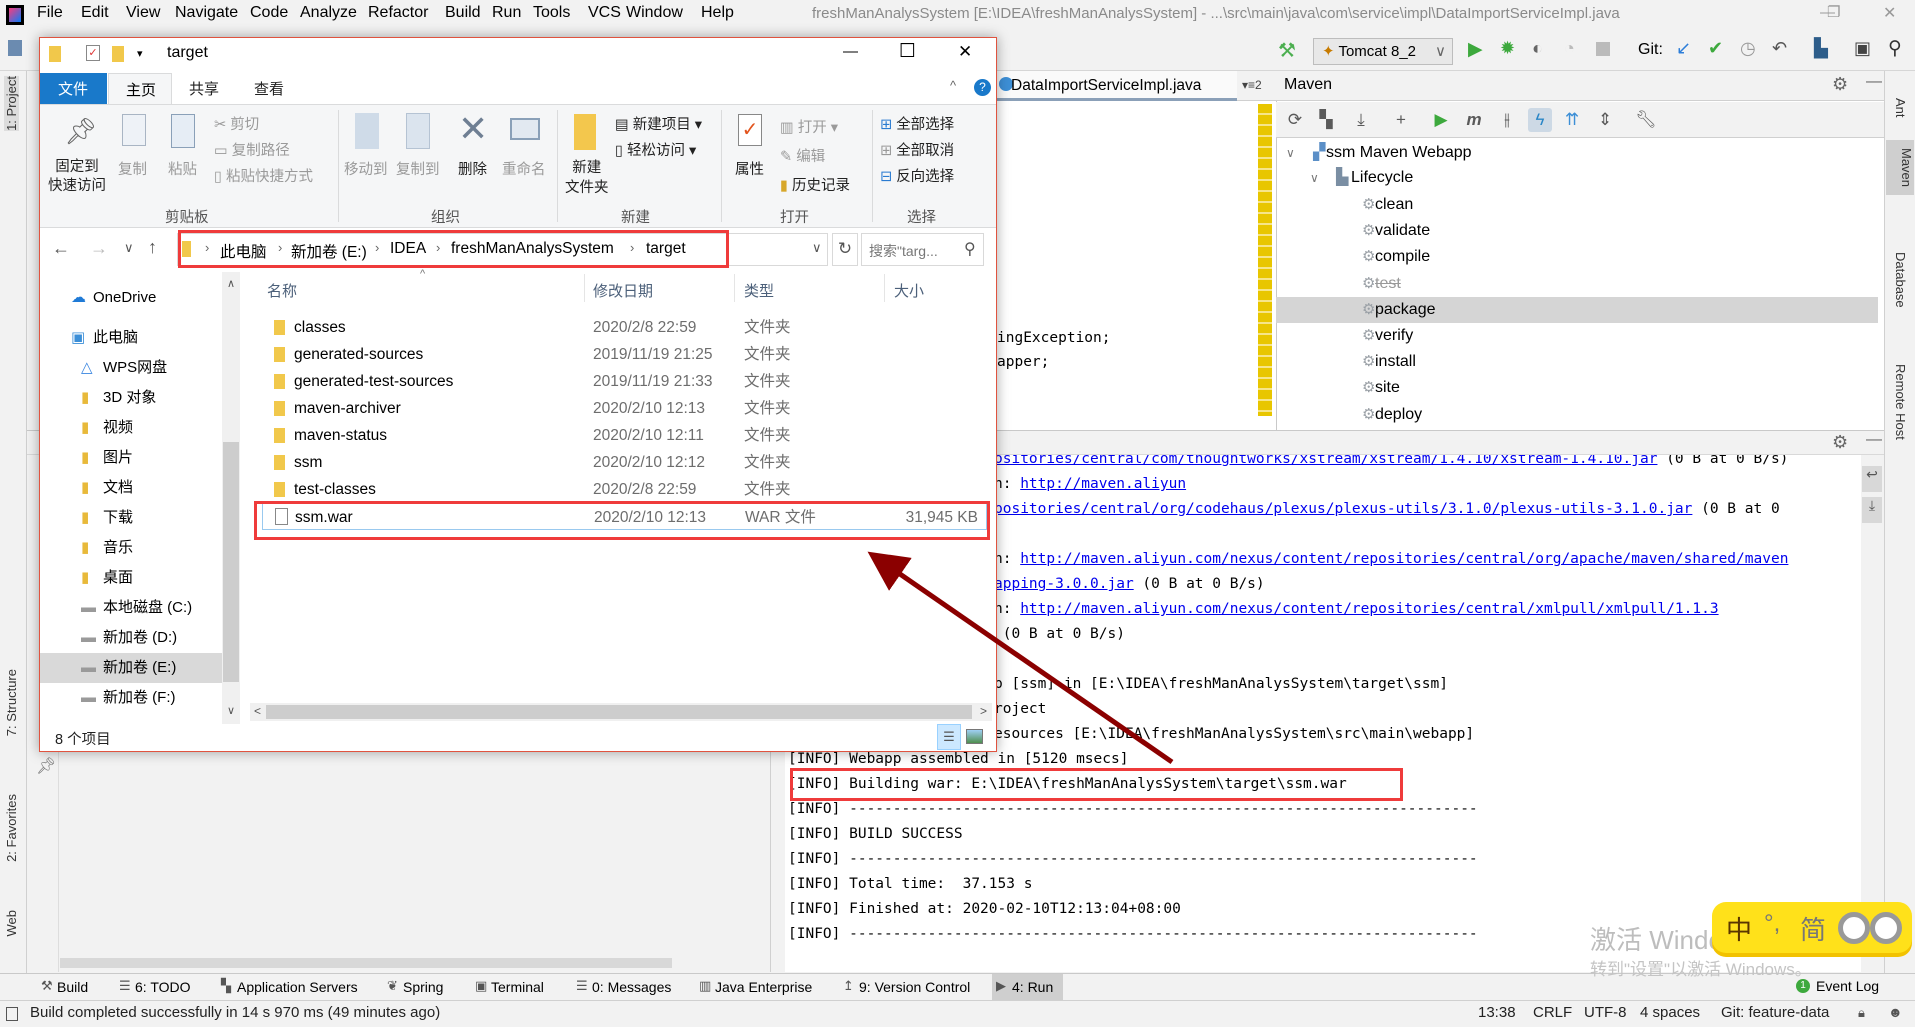  I want to click on ime-toolbar: 中 °, 简, so click(1812, 927).